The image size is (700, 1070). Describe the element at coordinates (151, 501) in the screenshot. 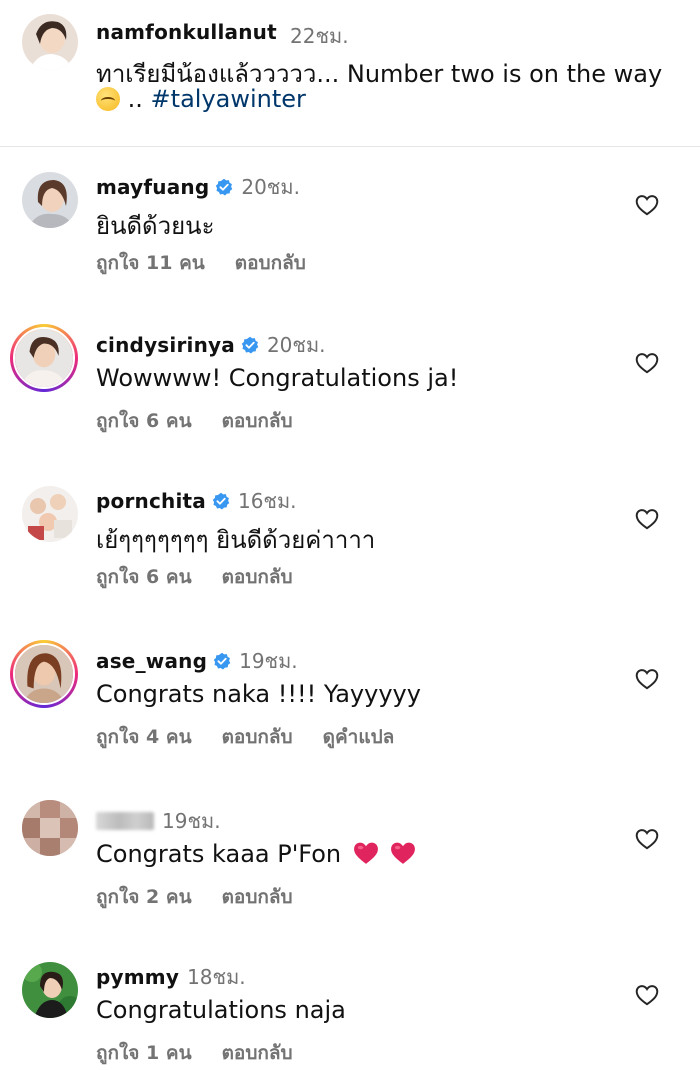

I see `commenter-username: pornchita` at that location.